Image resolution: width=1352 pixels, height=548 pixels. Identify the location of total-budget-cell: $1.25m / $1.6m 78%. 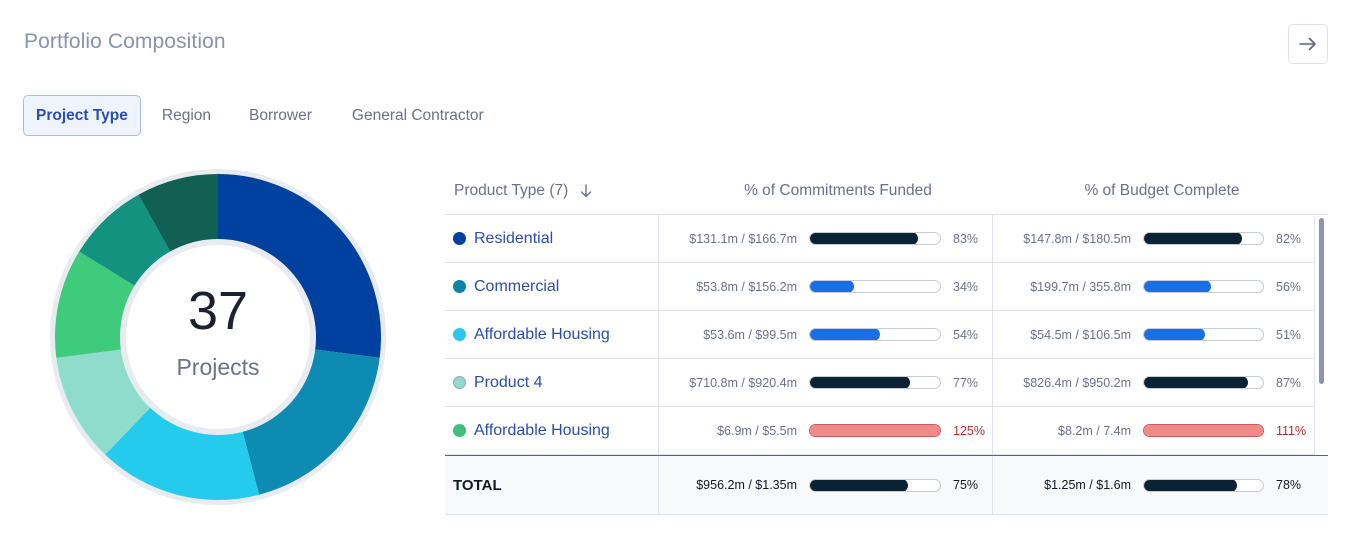
(1154, 485).